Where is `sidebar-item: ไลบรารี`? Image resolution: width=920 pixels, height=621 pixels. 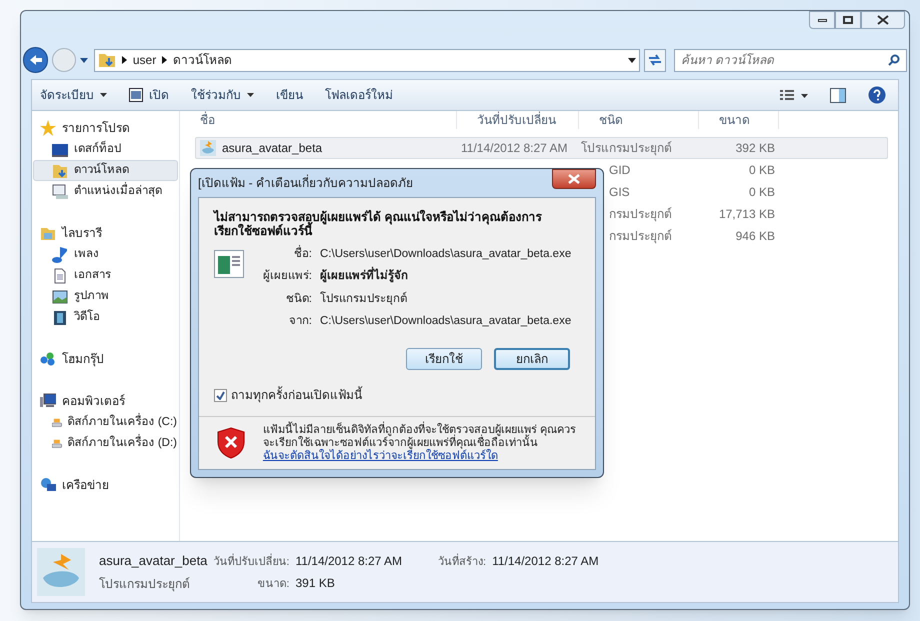 sidebar-item: ไลบรารี is located at coordinates (105, 233).